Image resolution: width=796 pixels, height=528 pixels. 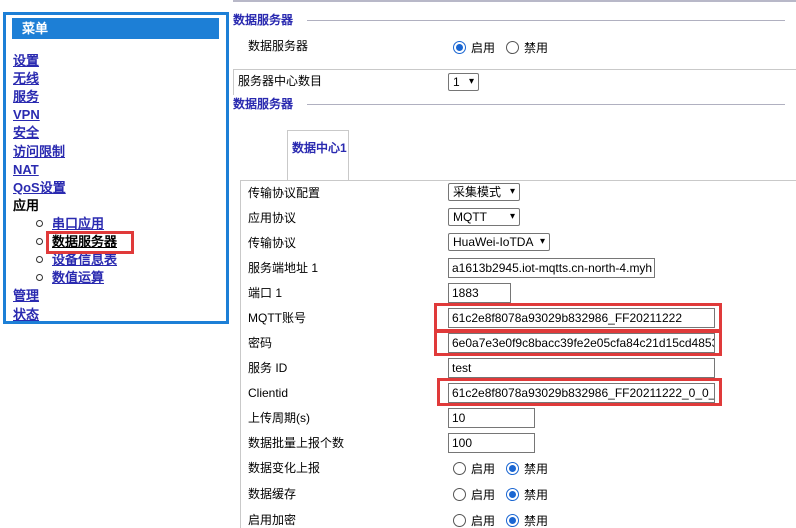 I want to click on menu-item-service: 服务, so click(x=26, y=97).